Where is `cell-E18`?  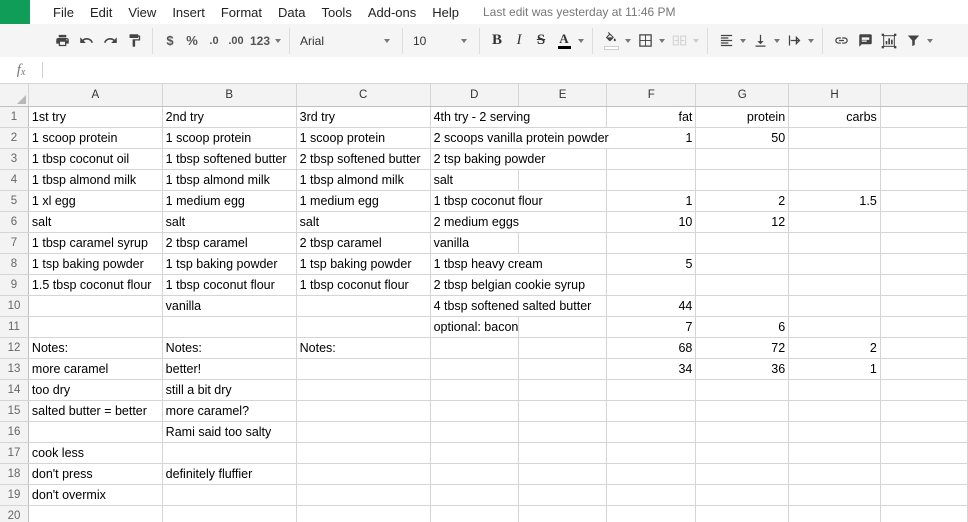 cell-E18 is located at coordinates (563, 474).